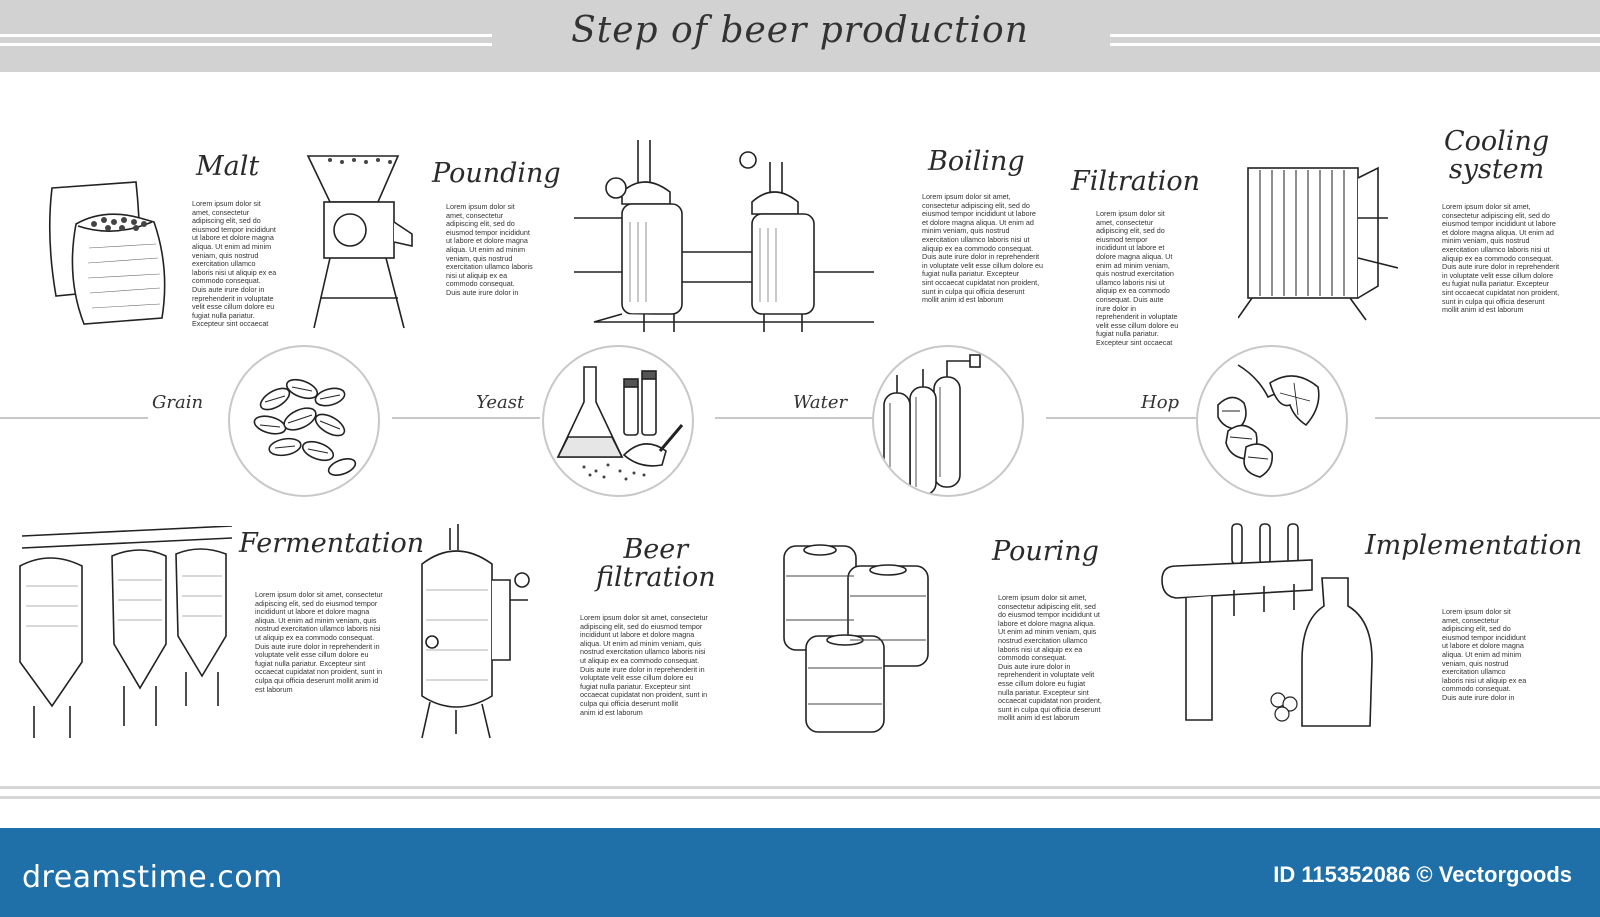 The image size is (1600, 917). Describe the element at coordinates (1474, 545) in the screenshot. I see `step-title-implementation: Implementation` at that location.